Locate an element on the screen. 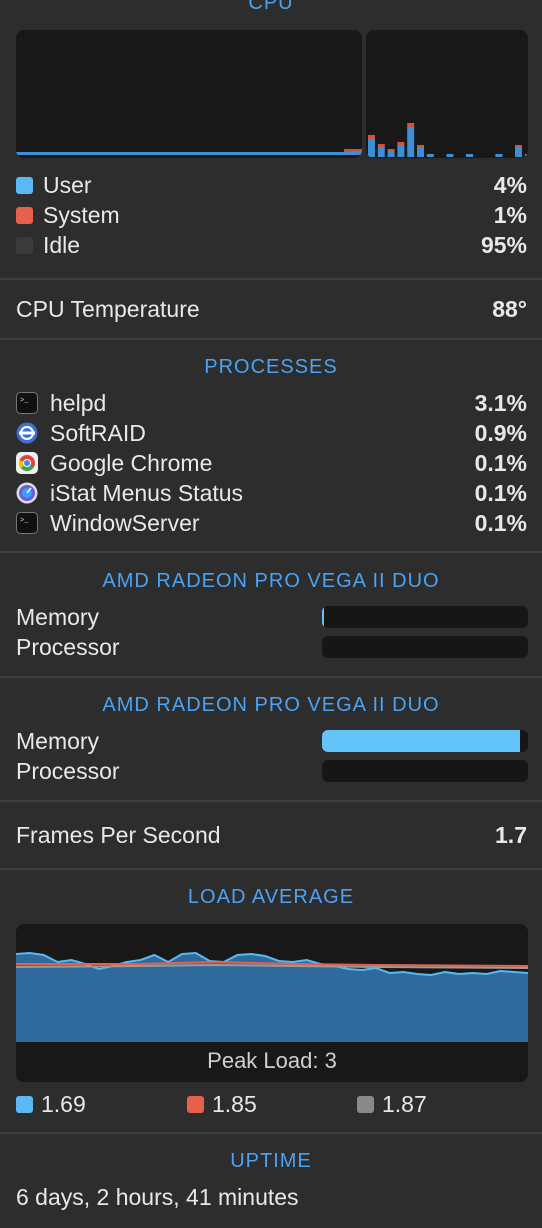  cpu-system-label: System is located at coordinates (81, 214).